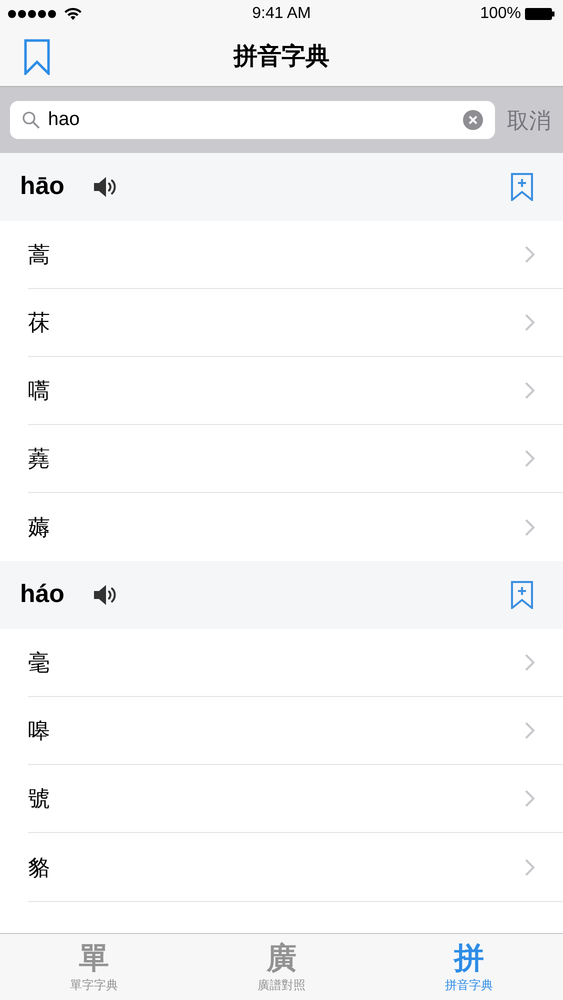 This screenshot has height=1000, width=563. What do you see at coordinates (295, 323) in the screenshot?
I see `character-row: 茠` at bounding box center [295, 323].